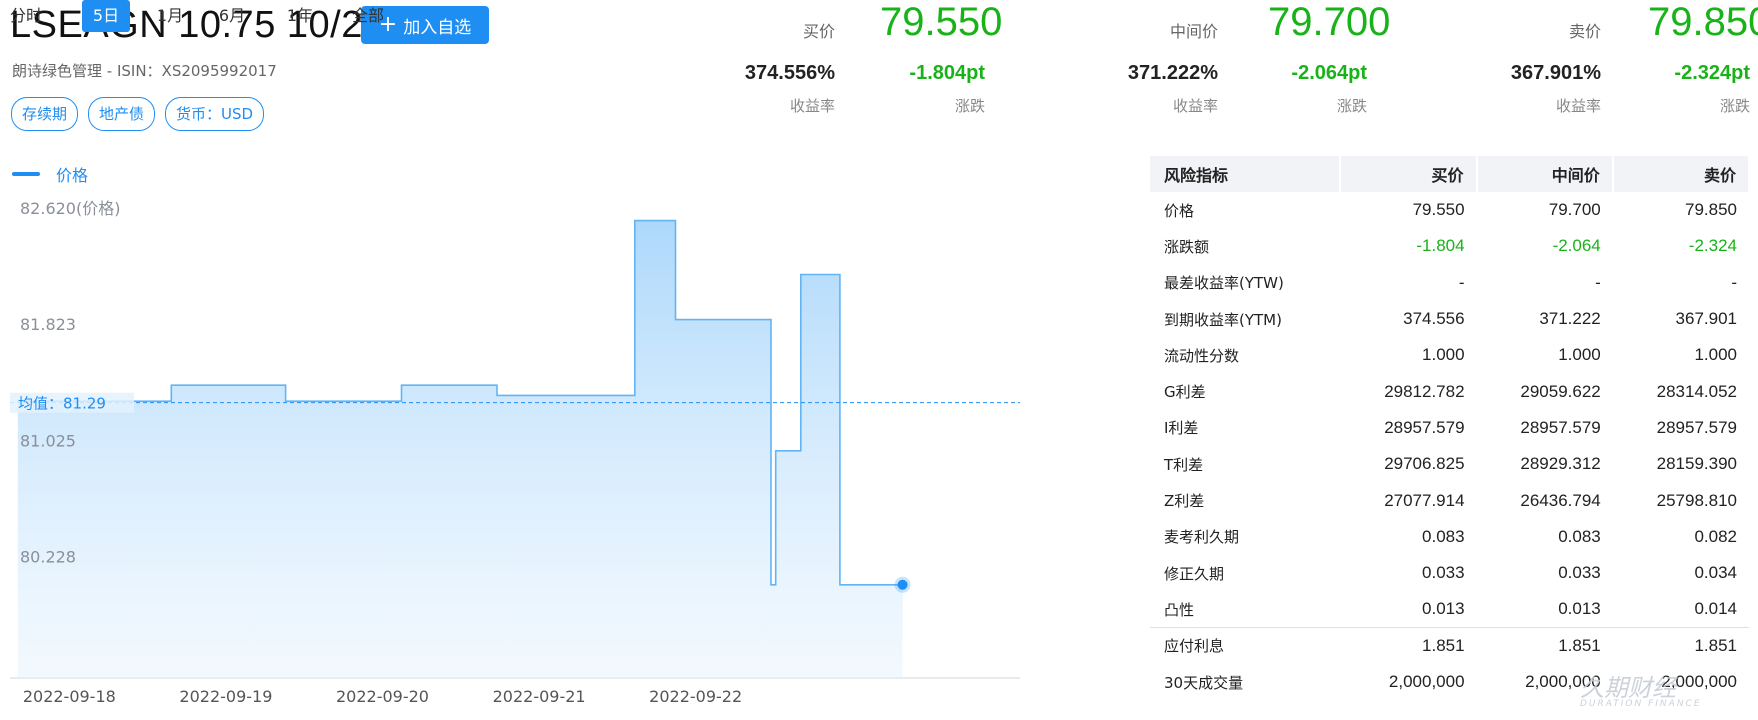 The width and height of the screenshot is (1758, 720). I want to click on row-value: 0.033, so click(1579, 573).